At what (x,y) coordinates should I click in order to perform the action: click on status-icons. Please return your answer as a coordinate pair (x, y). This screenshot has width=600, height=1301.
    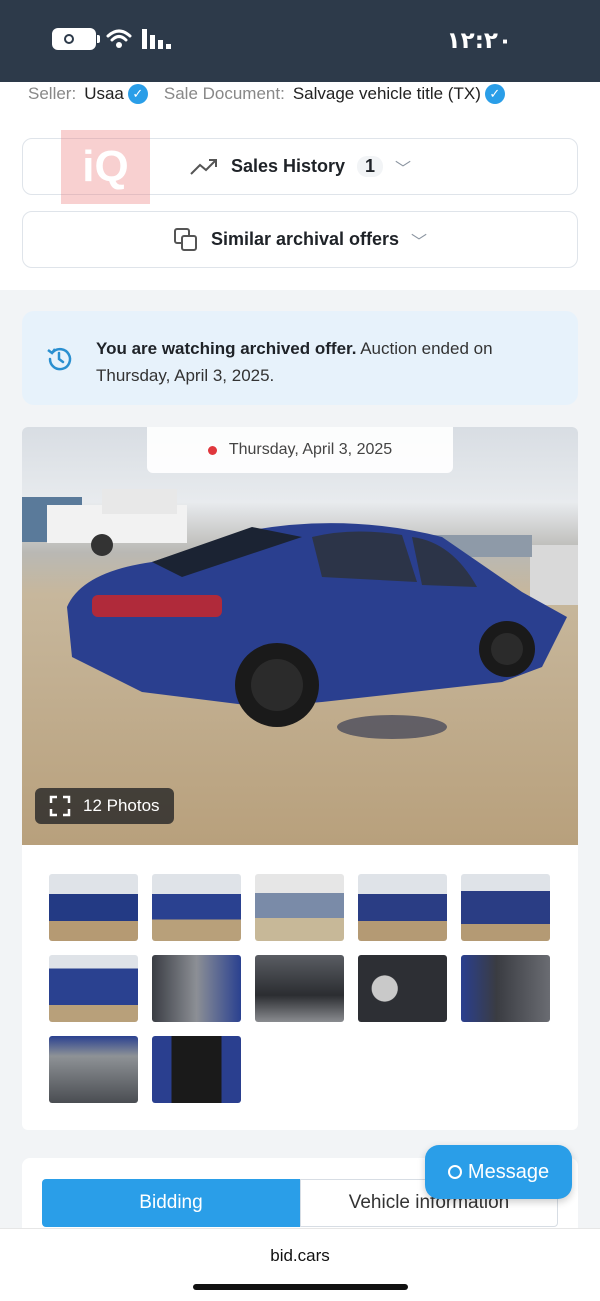
    Looking at the image, I should click on (113, 39).